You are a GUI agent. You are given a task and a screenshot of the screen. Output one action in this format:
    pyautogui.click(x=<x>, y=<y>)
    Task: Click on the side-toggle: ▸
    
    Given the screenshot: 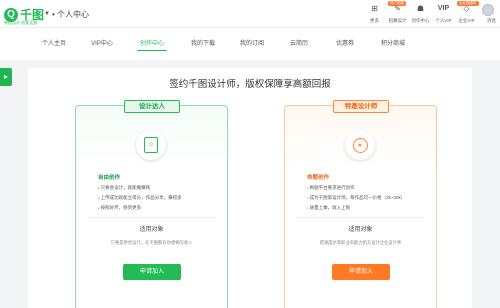 What is the action you would take?
    pyautogui.click(x=6, y=77)
    